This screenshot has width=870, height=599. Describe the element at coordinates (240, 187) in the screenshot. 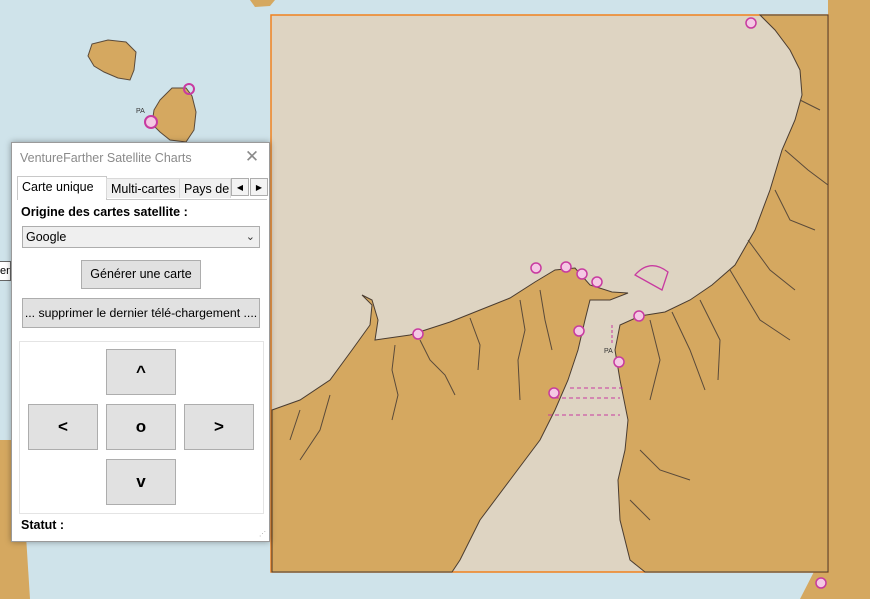

I see `tab-prev-icon: ◀` at that location.